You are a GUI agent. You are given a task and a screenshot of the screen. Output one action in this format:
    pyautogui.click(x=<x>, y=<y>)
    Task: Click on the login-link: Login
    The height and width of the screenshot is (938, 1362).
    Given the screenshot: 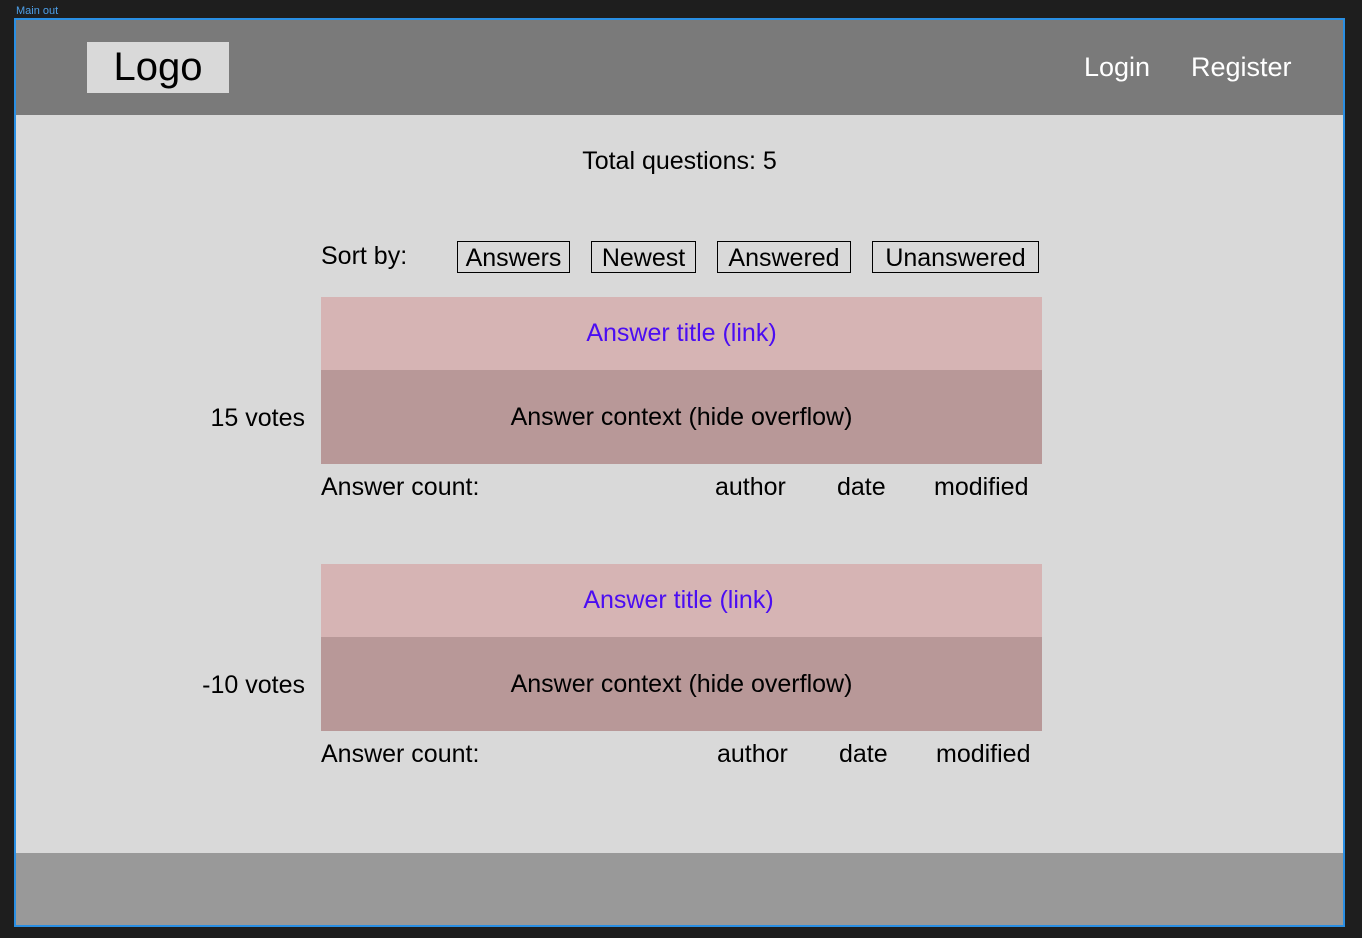 What is the action you would take?
    pyautogui.click(x=1117, y=67)
    